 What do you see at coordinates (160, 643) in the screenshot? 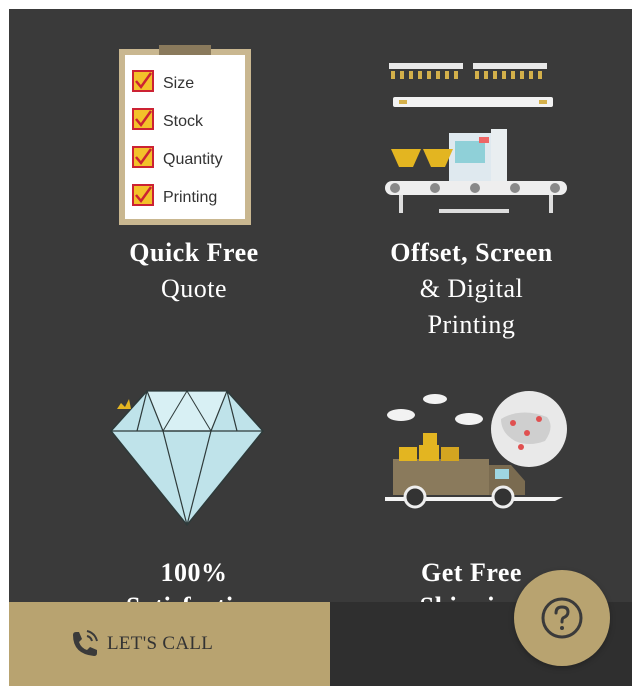
I see `lets-call-label: LET'S CALL` at bounding box center [160, 643].